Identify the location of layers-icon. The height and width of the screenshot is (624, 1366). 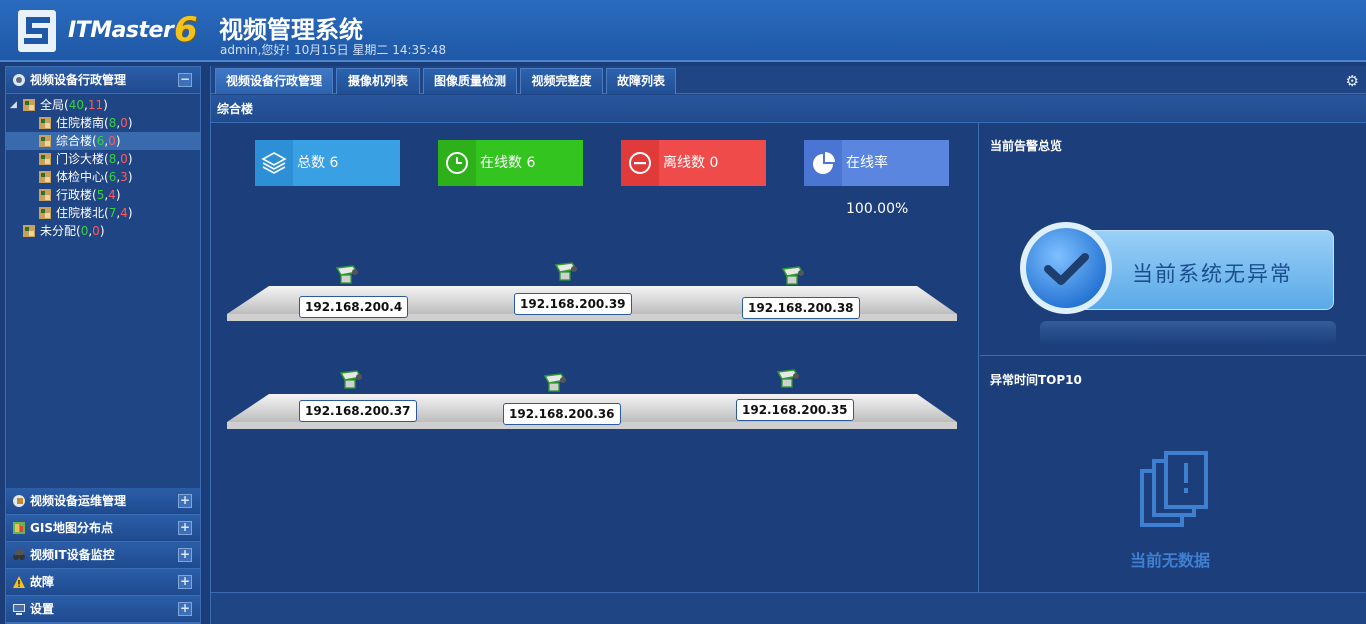
(274, 163).